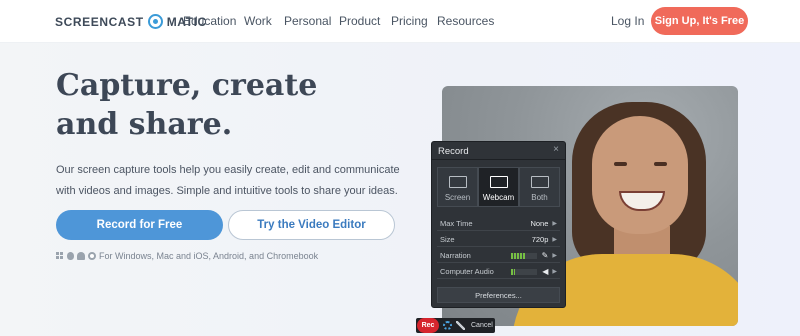  I want to click on setting-label: Size, so click(447, 239).